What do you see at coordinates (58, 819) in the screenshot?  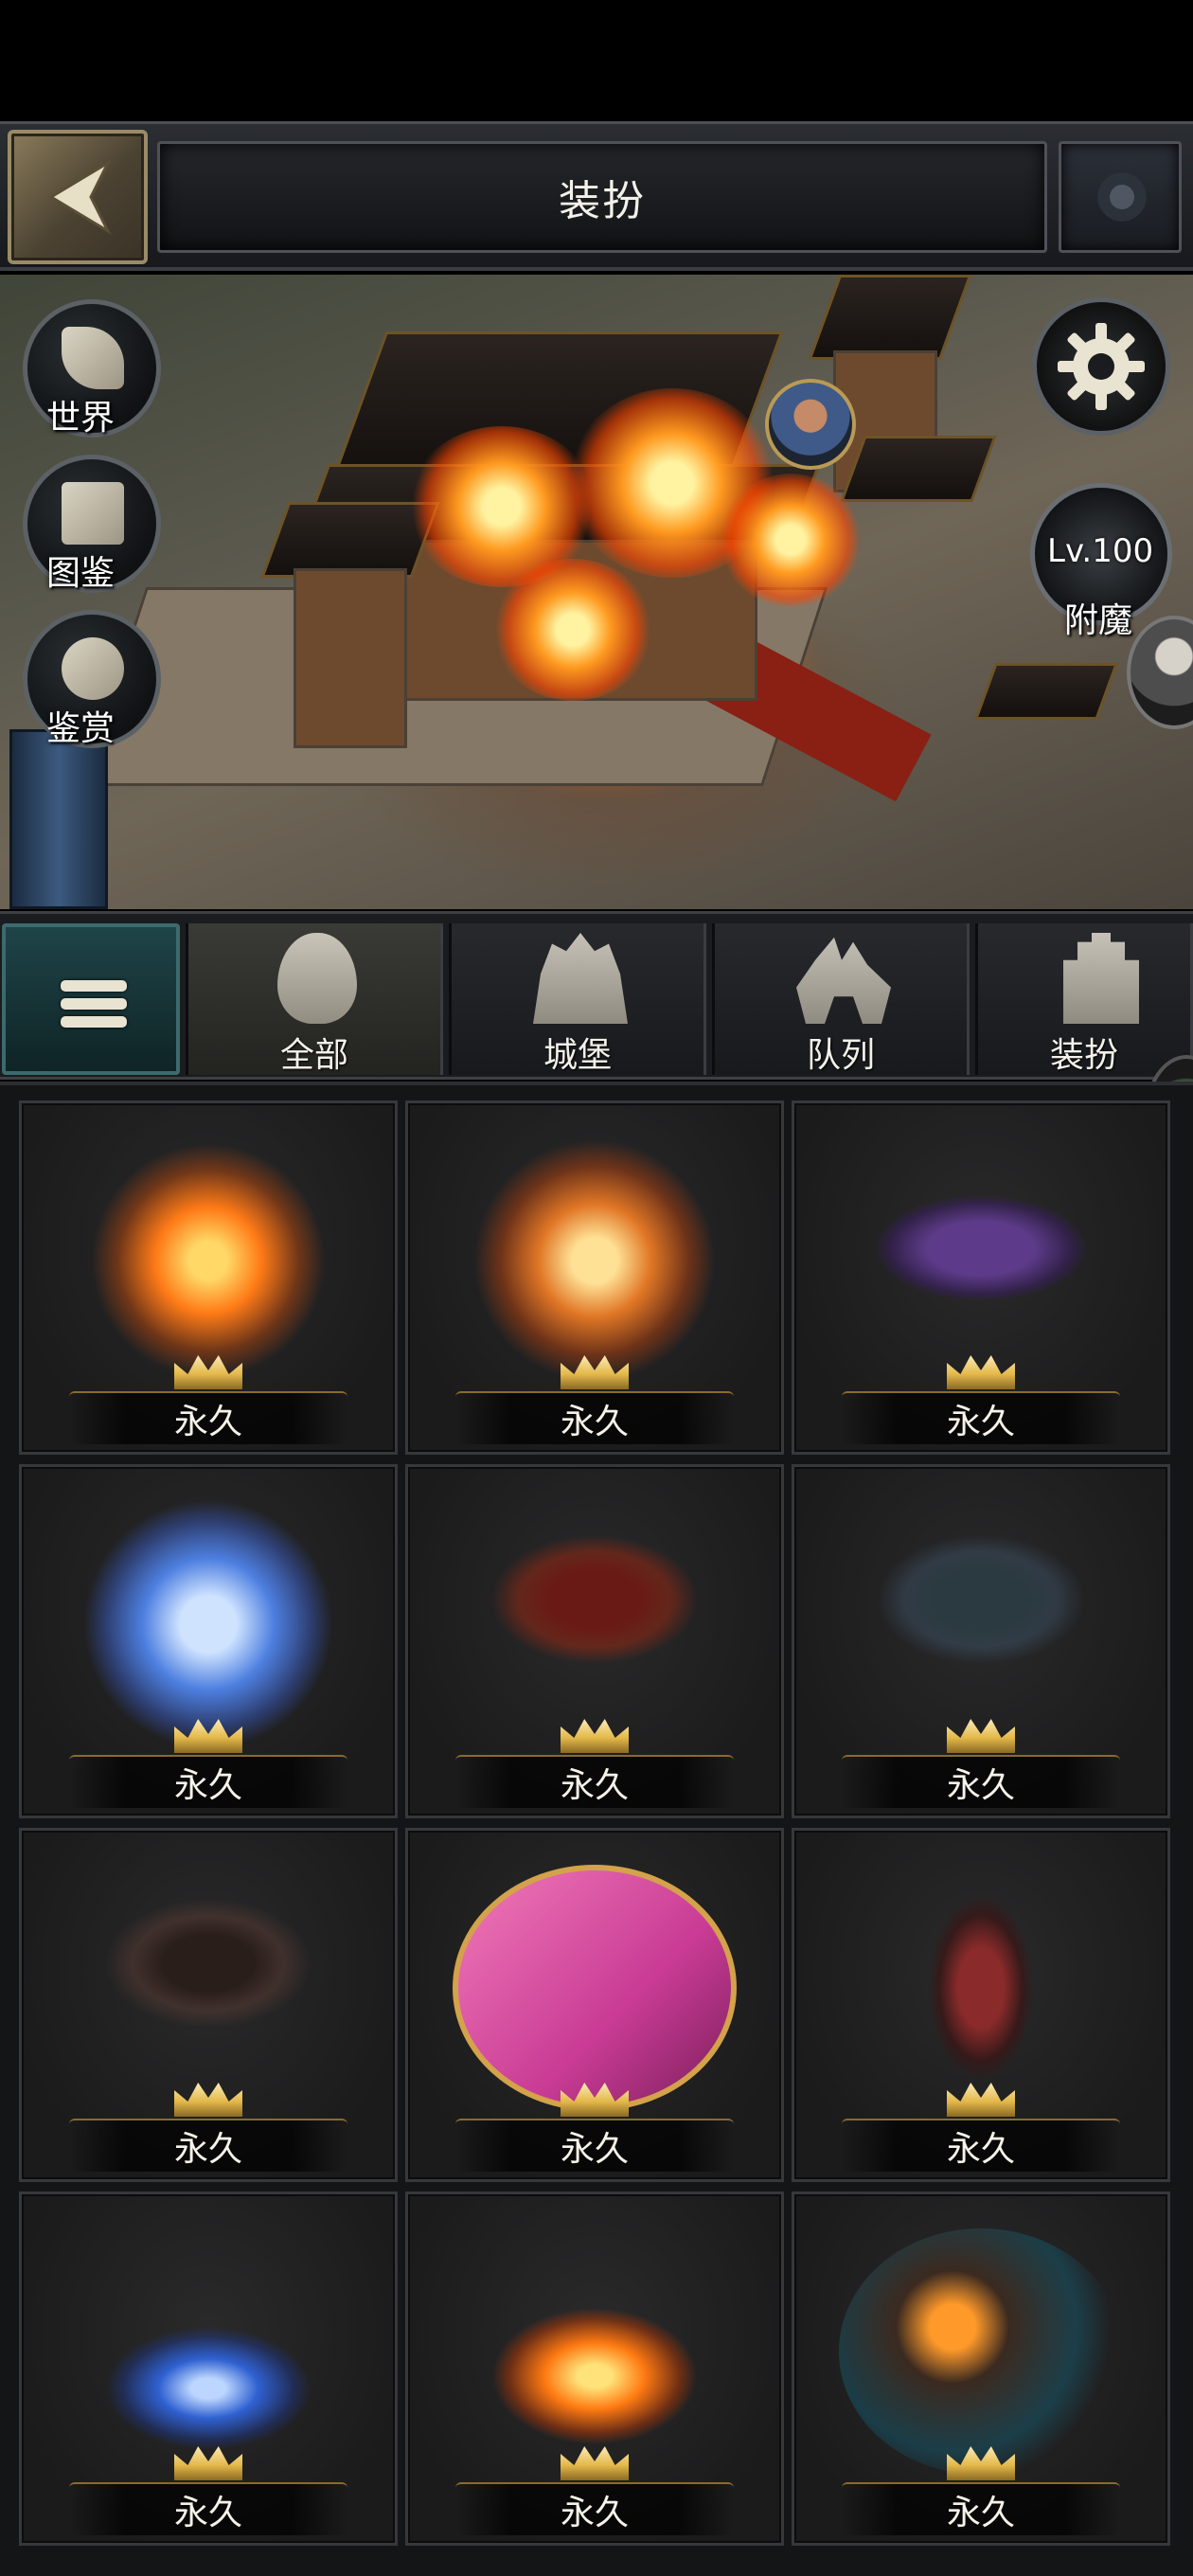 I see `blue-tower` at bounding box center [58, 819].